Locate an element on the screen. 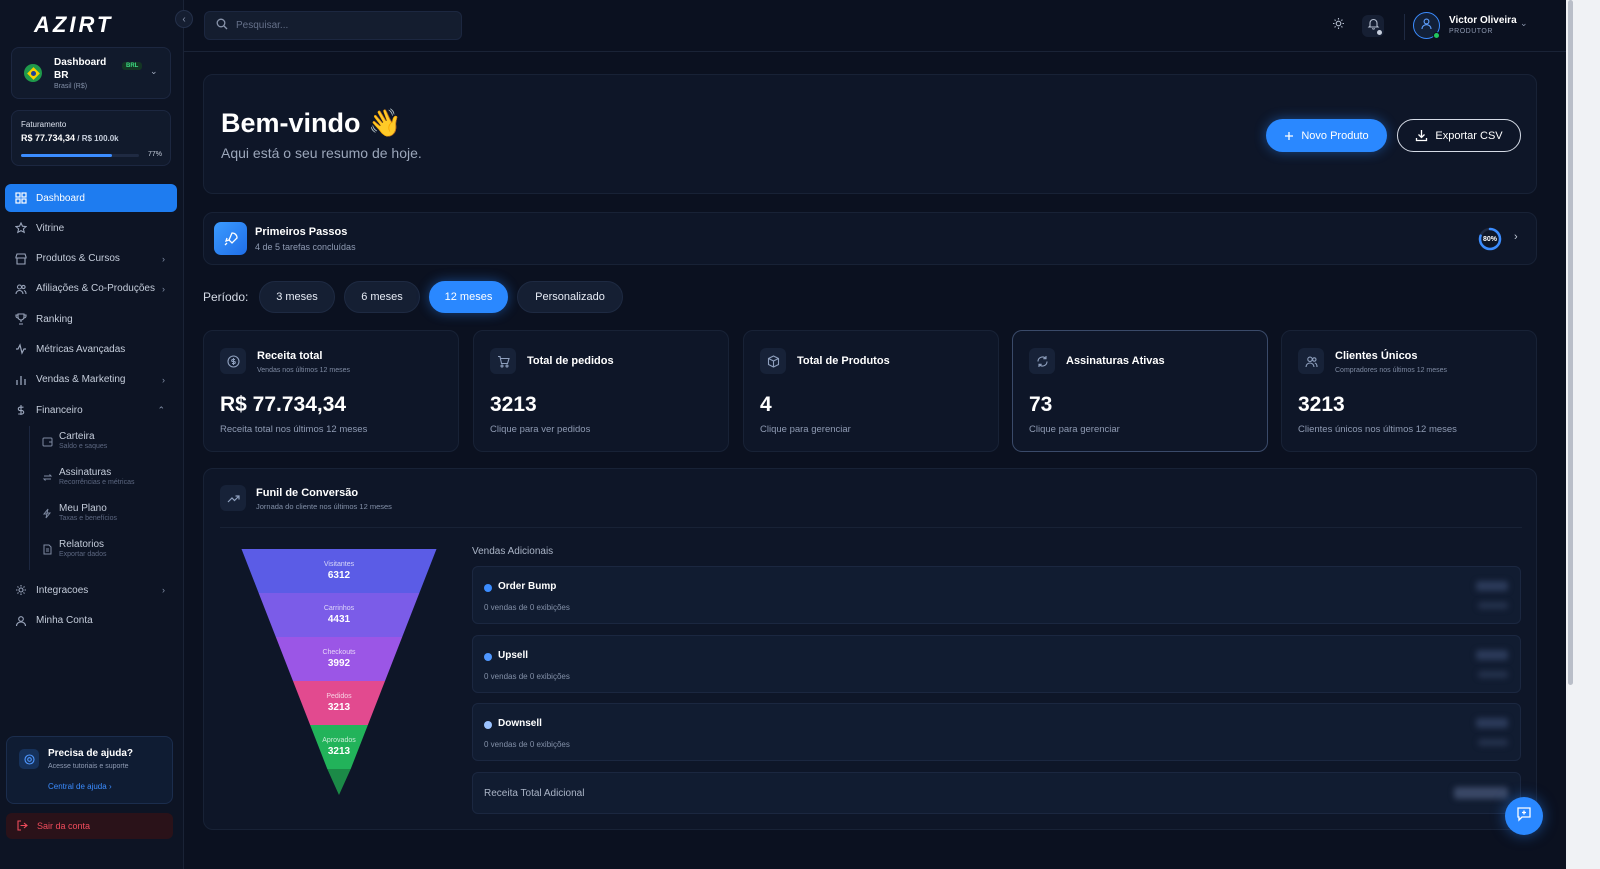 Image resolution: width=1600 pixels, height=869 pixels. wallet-icon is located at coordinates (47, 440).